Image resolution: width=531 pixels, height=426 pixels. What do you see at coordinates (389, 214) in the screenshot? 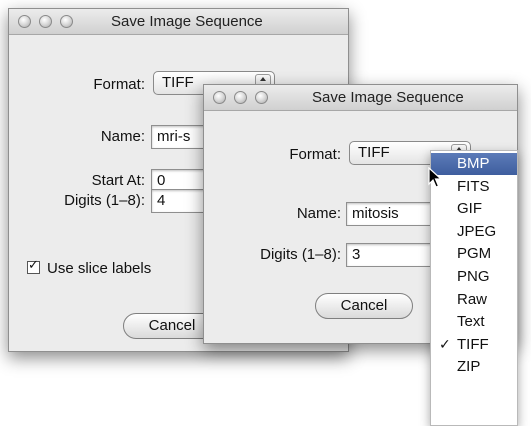
I see `name-field: mitosis` at bounding box center [389, 214].